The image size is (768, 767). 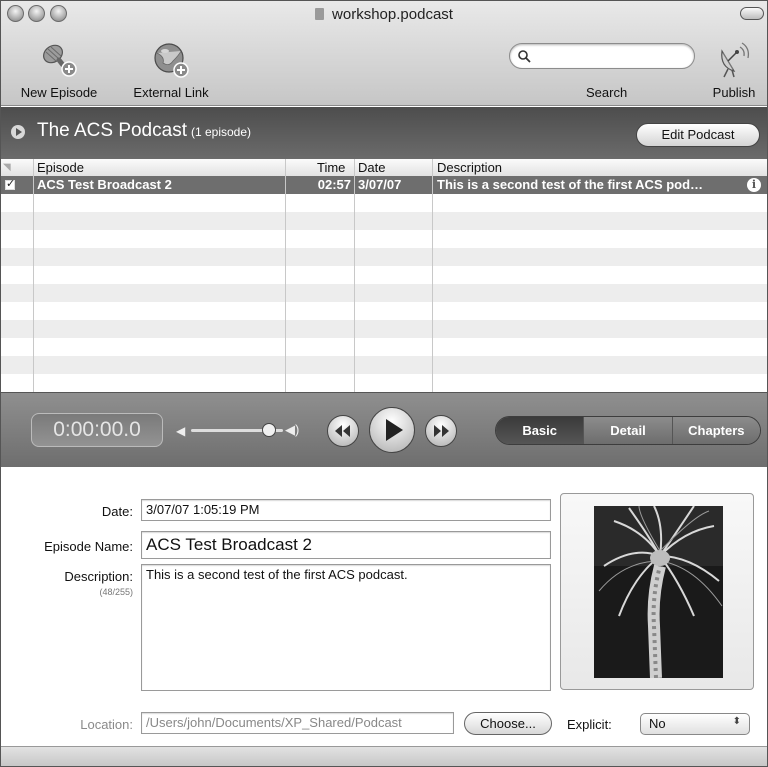 I want to click on external-link-button: External Link, so click(x=171, y=70).